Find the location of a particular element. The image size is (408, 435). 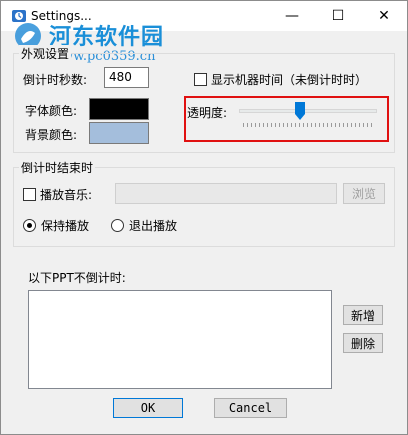

background-color-swatch is located at coordinates (119, 133).